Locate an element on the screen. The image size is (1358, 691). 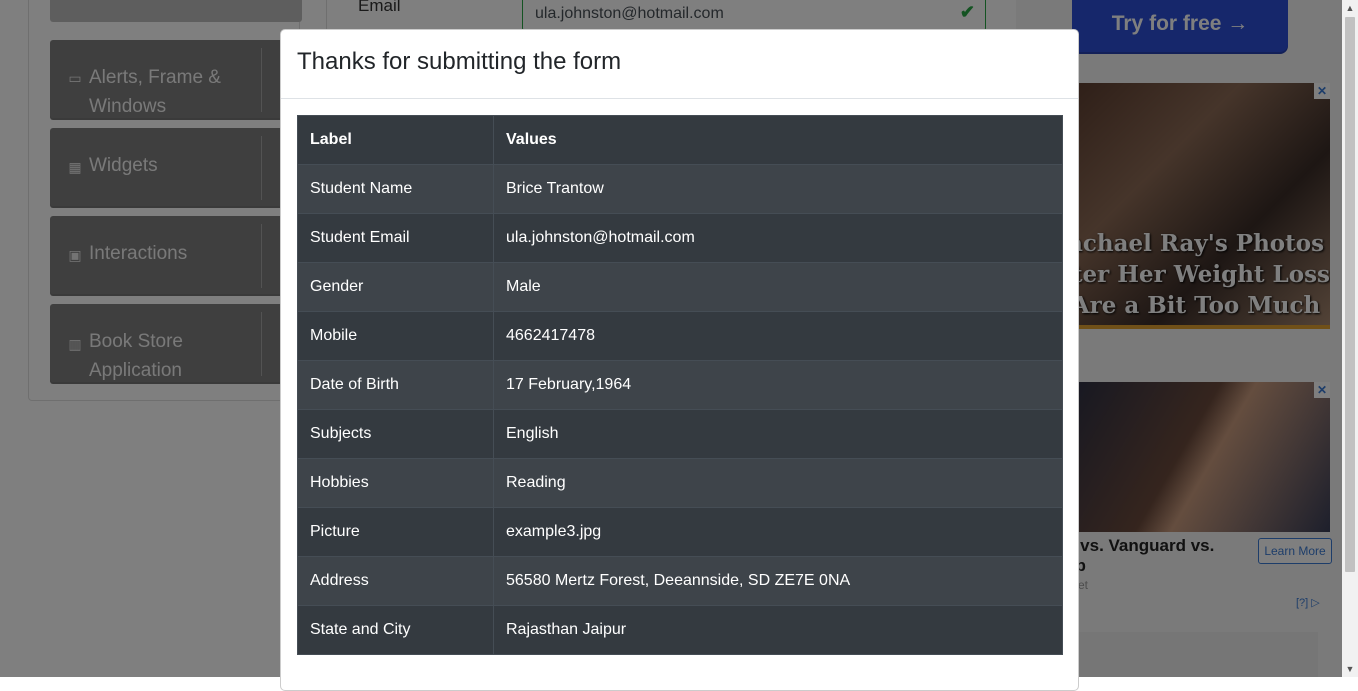
row-label: Mobile is located at coordinates (395, 336).